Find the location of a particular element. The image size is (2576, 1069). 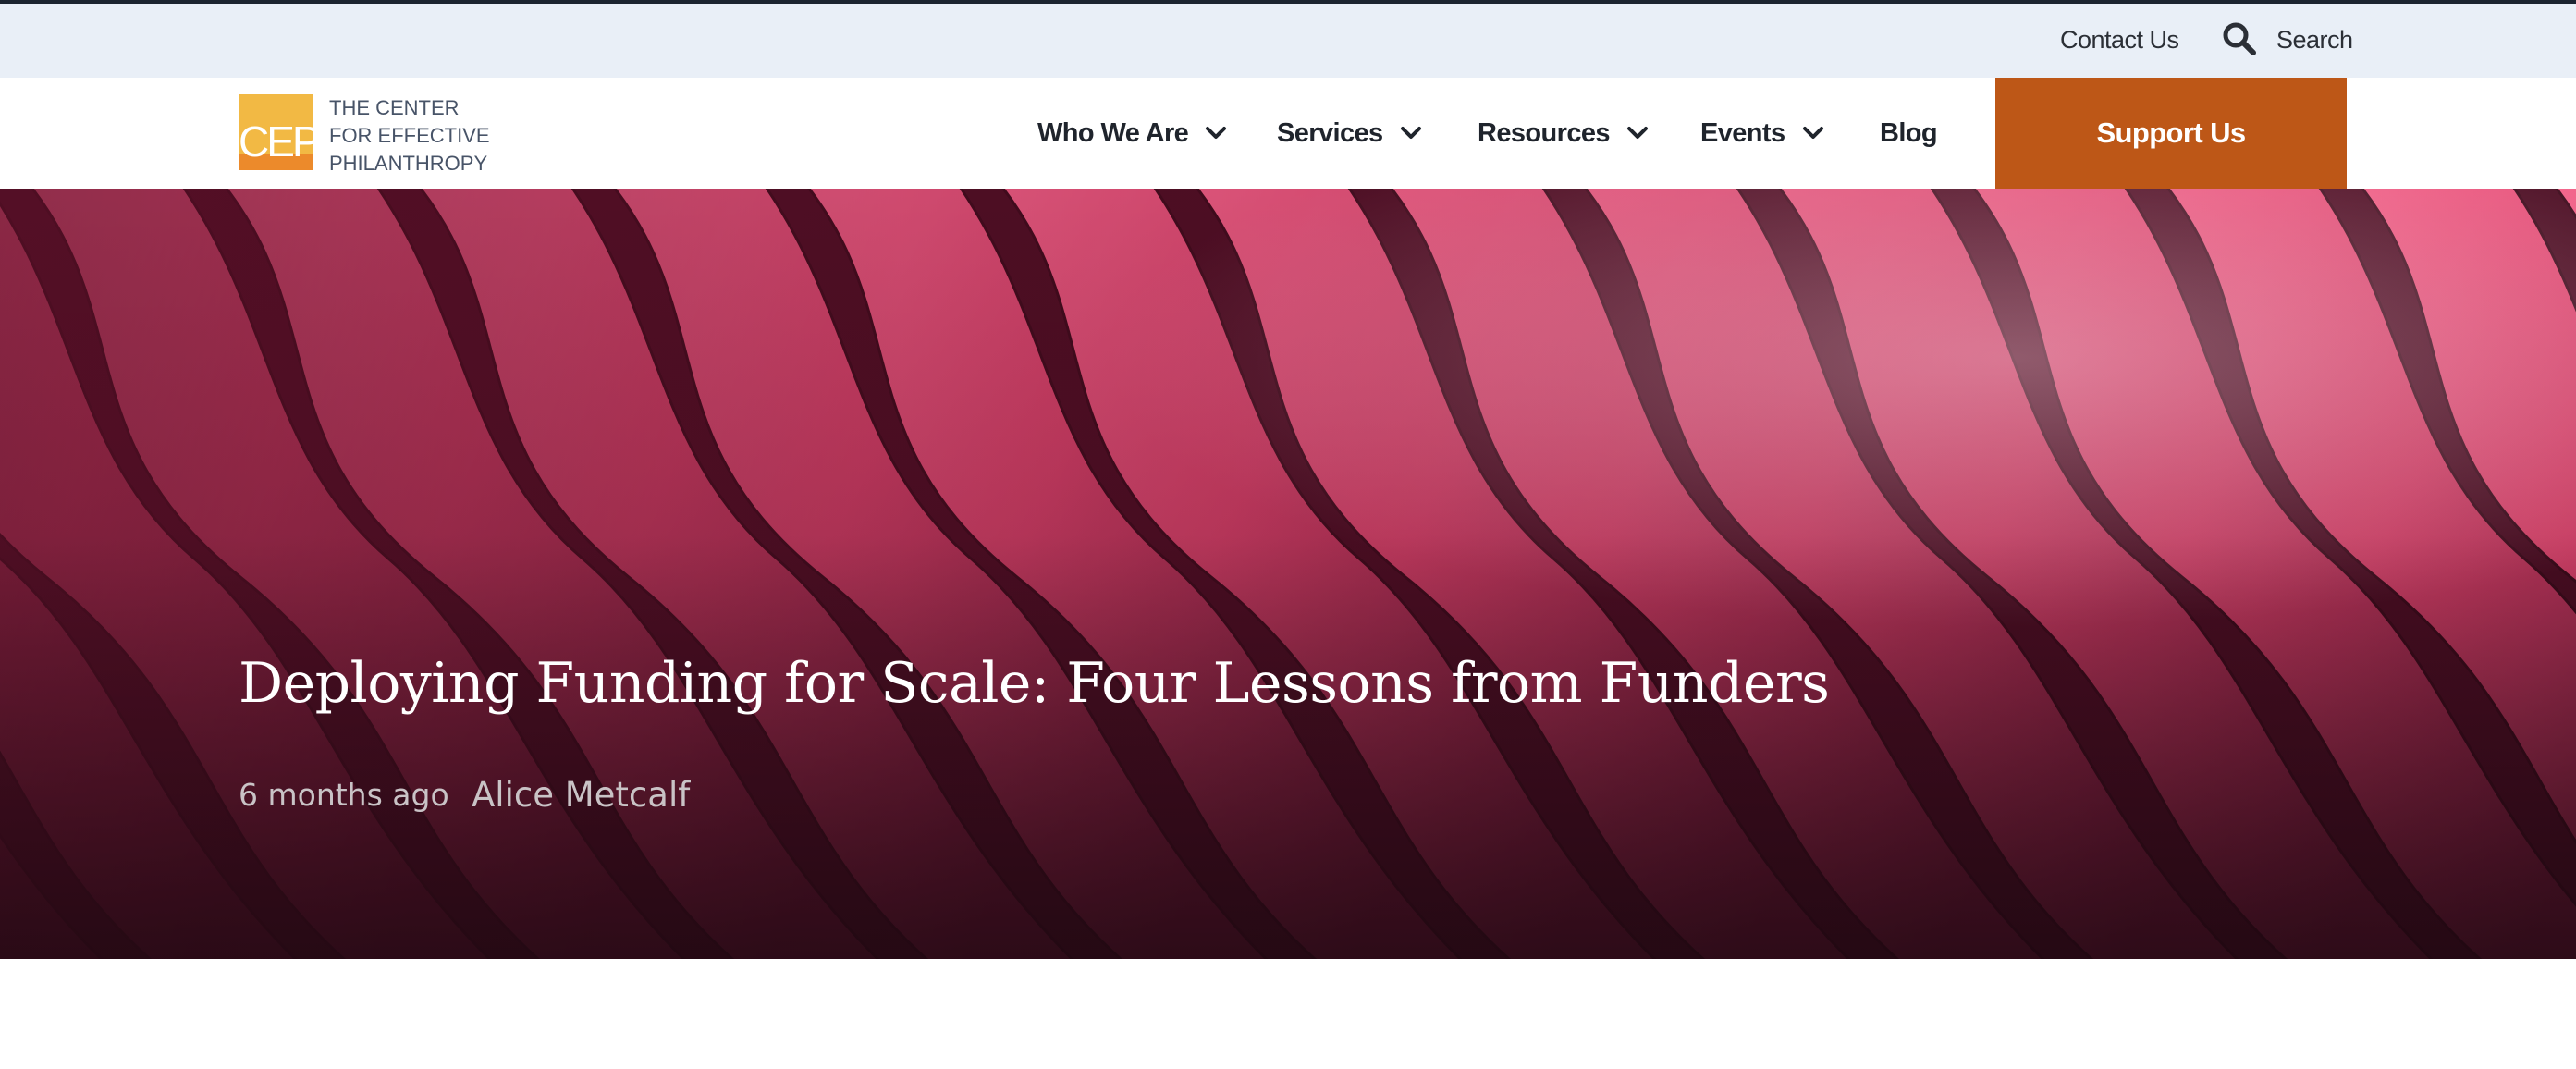

support-us-button: Support Us is located at coordinates (2171, 133).